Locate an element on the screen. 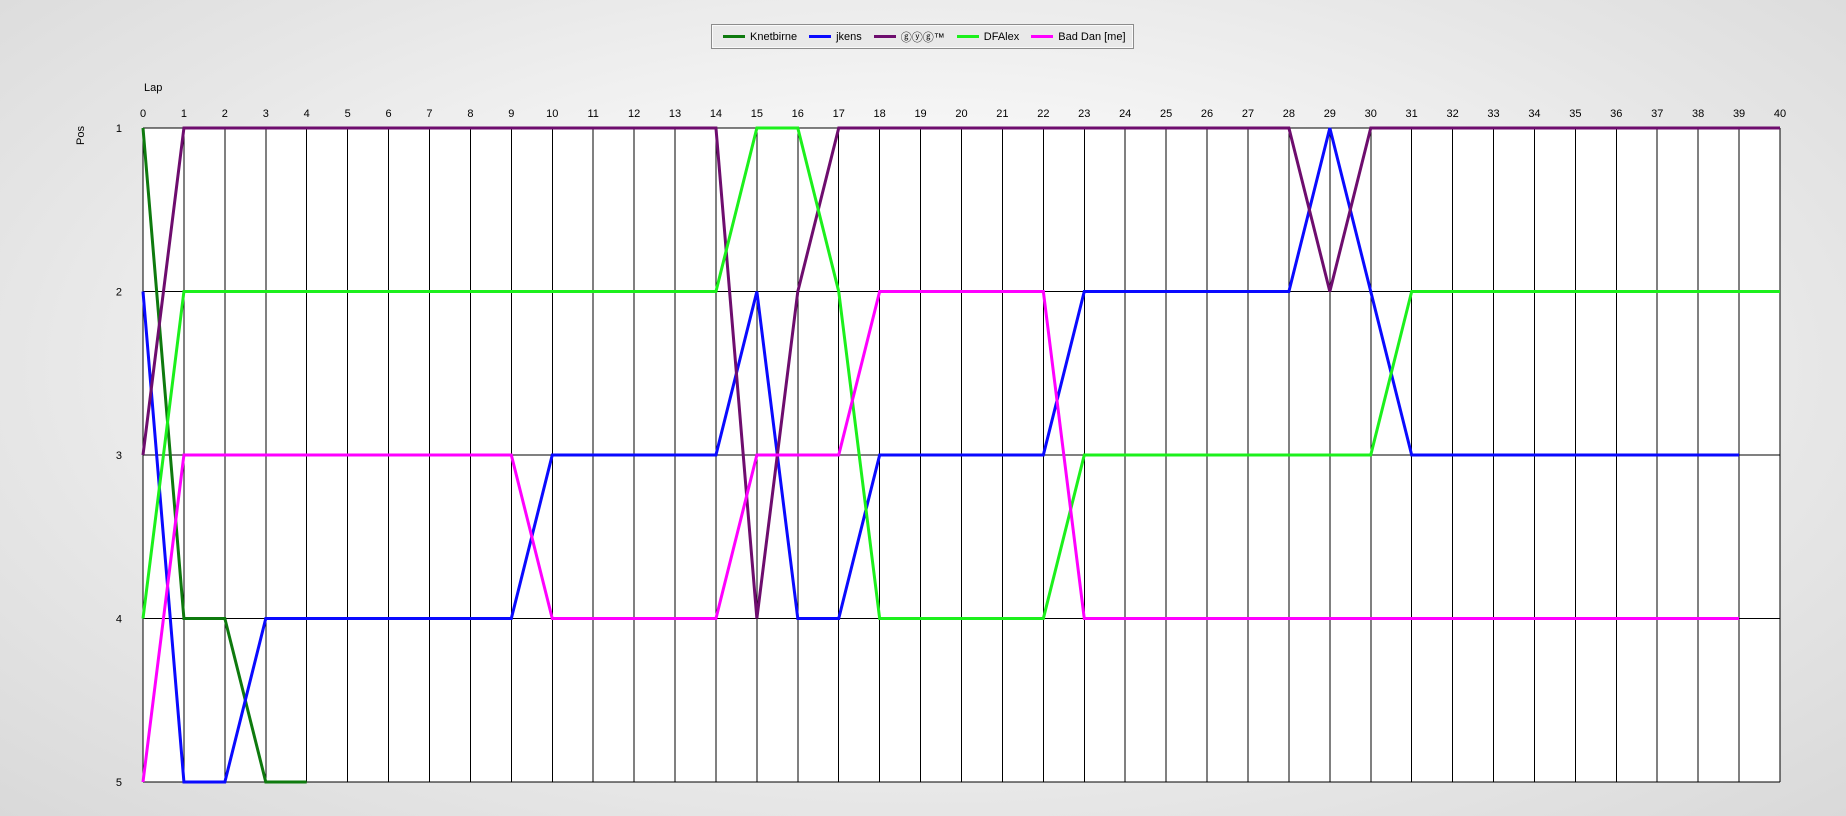 The height and width of the screenshot is (816, 1846). y-axis-label: Pos is located at coordinates (81, 135).